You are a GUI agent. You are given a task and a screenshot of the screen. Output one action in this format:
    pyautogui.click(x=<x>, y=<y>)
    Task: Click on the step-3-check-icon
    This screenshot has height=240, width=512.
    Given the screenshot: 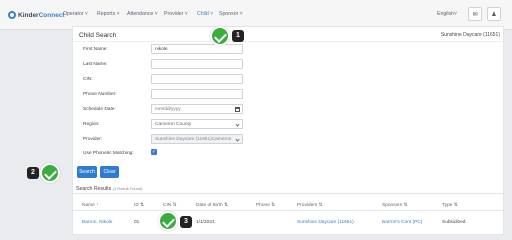 What is the action you would take?
    pyautogui.click(x=168, y=221)
    